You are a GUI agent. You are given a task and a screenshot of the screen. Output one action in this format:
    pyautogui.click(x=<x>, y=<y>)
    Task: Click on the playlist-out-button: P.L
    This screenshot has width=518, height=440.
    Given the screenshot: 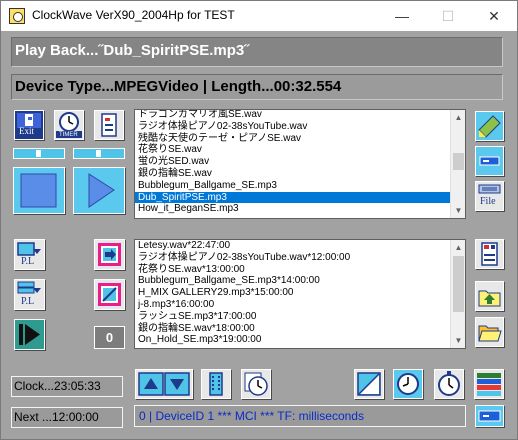 What is the action you would take?
    pyautogui.click(x=29, y=294)
    